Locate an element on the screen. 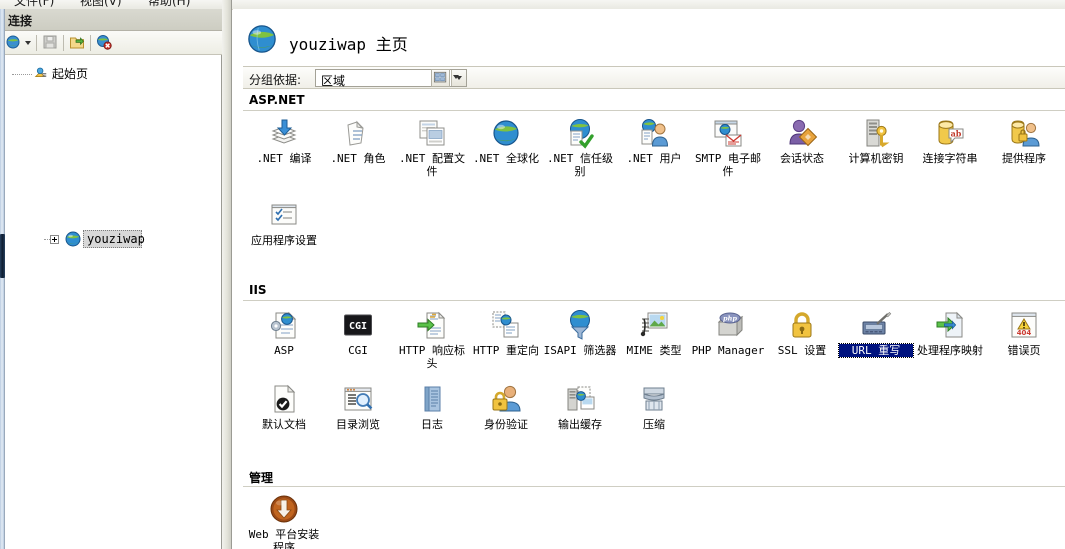 The image size is (1065, 549). feature-label: URL 重写 is located at coordinates (876, 350).